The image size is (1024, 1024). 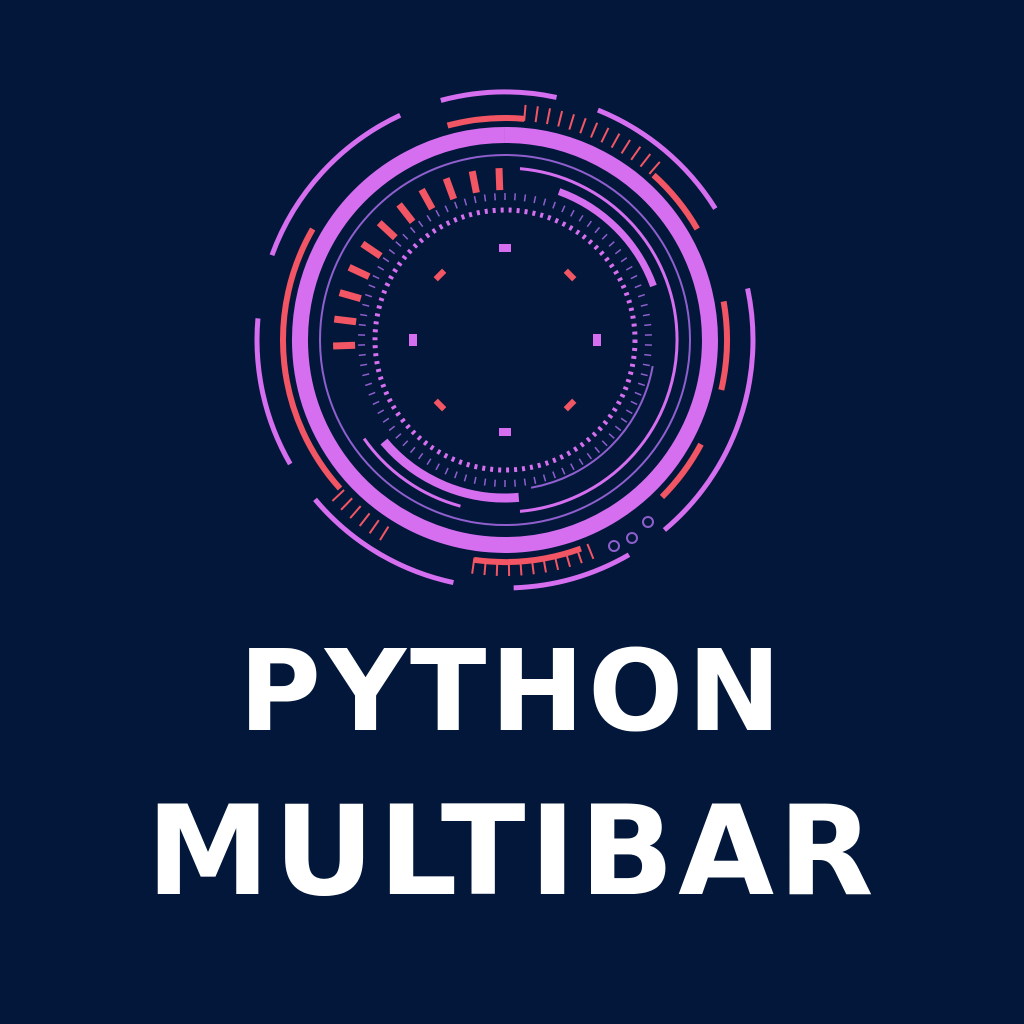 What do you see at coordinates (592, 427) in the screenshot?
I see `inner-thin-arc` at bounding box center [592, 427].